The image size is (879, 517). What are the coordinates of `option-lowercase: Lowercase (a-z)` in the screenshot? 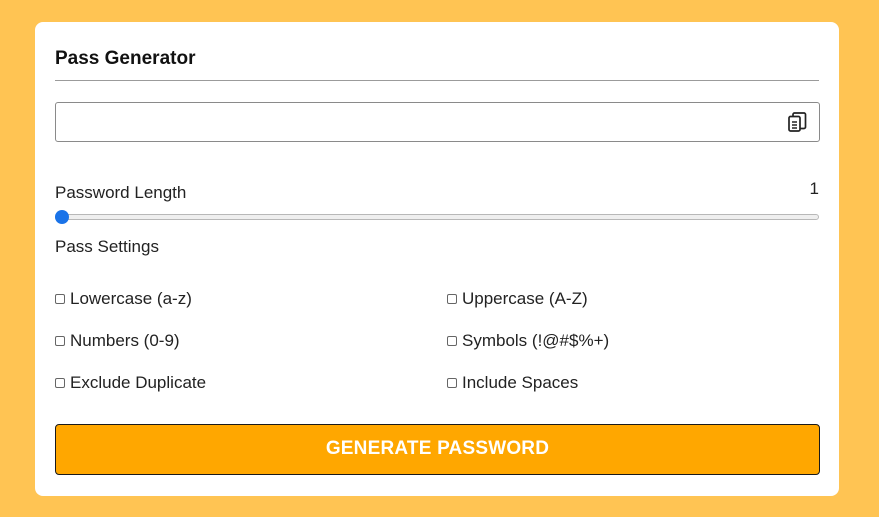 It's located at (123, 299).